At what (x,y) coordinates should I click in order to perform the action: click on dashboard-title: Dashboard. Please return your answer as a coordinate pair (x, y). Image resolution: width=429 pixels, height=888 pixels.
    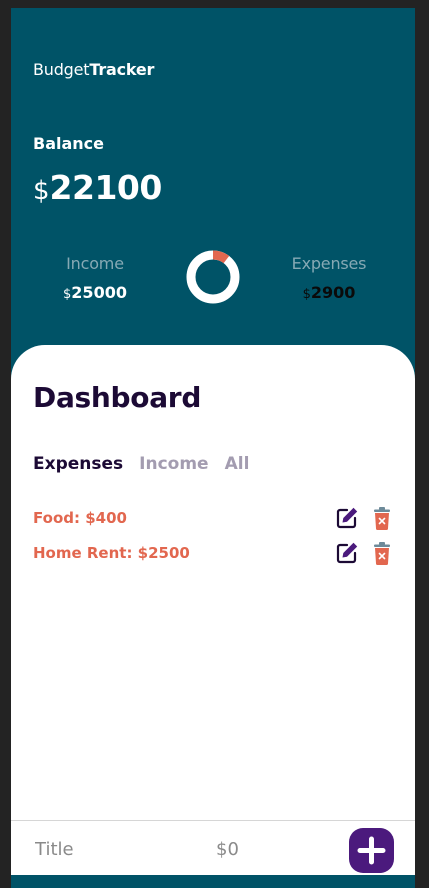
    Looking at the image, I should click on (117, 397).